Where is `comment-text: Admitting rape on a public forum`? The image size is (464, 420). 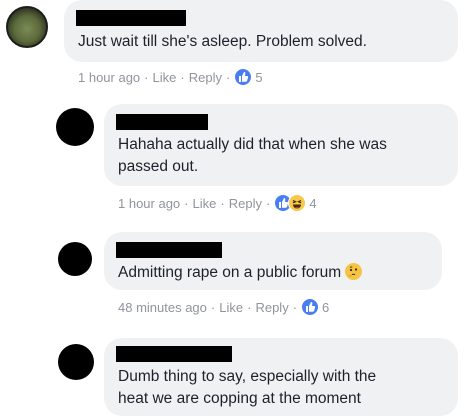
comment-text: Admitting rape on a public forum is located at coordinates (240, 273).